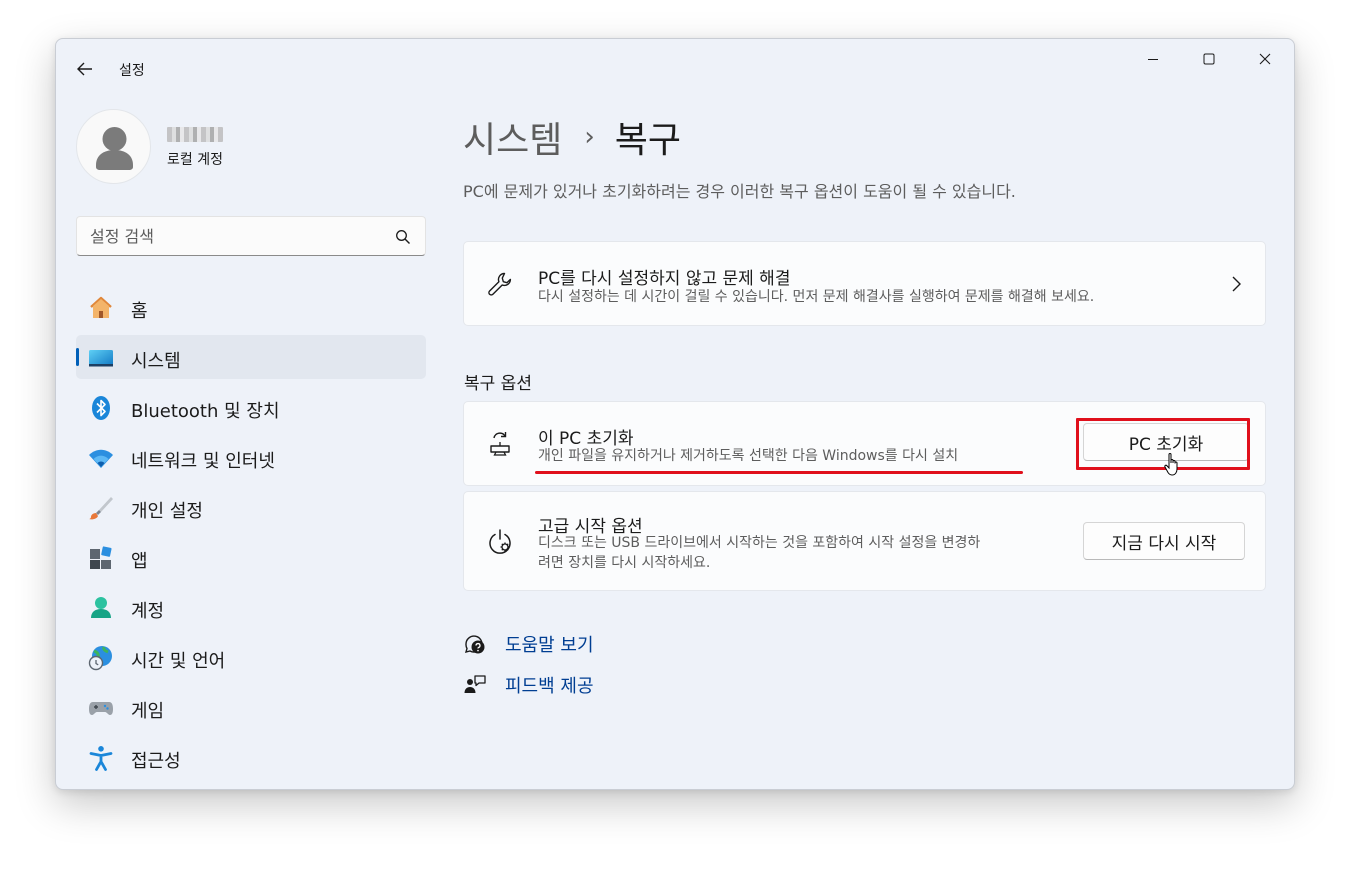 This screenshot has height=881, width=1364. Describe the element at coordinates (251, 357) in the screenshot. I see `sidebar-item-system: 시스템` at that location.